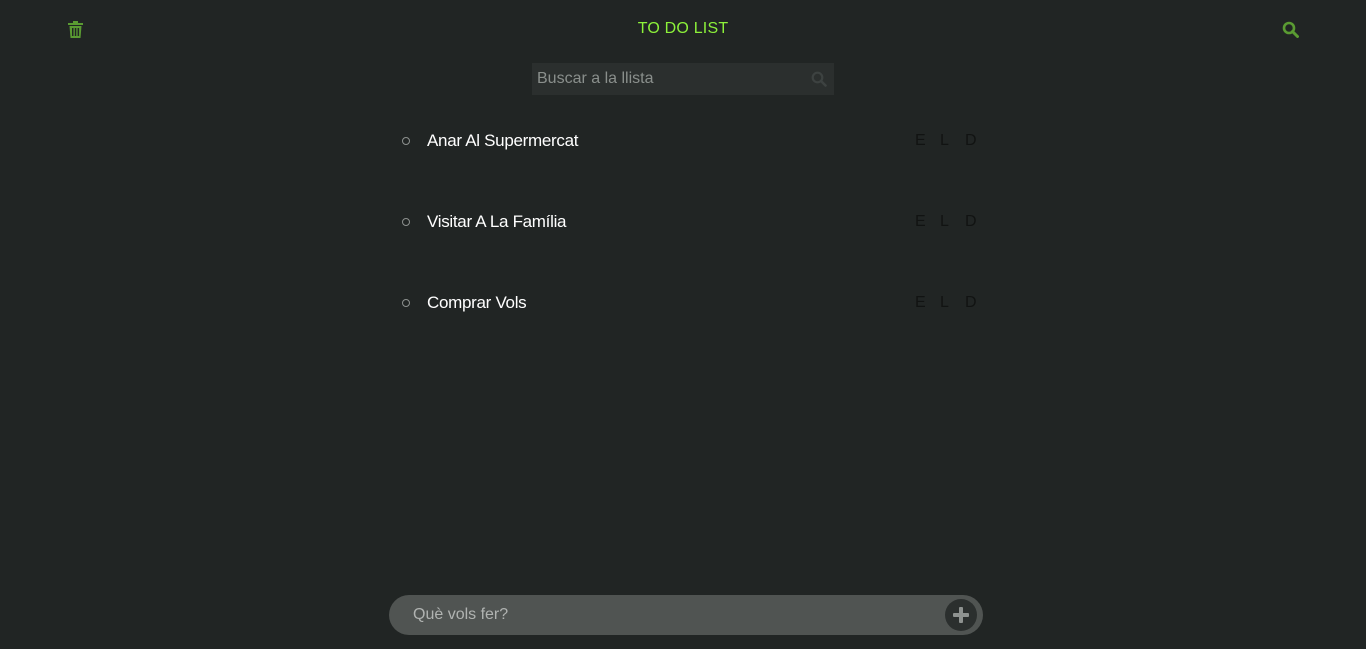  What do you see at coordinates (667, 79) in the screenshot?
I see `search-input` at bounding box center [667, 79].